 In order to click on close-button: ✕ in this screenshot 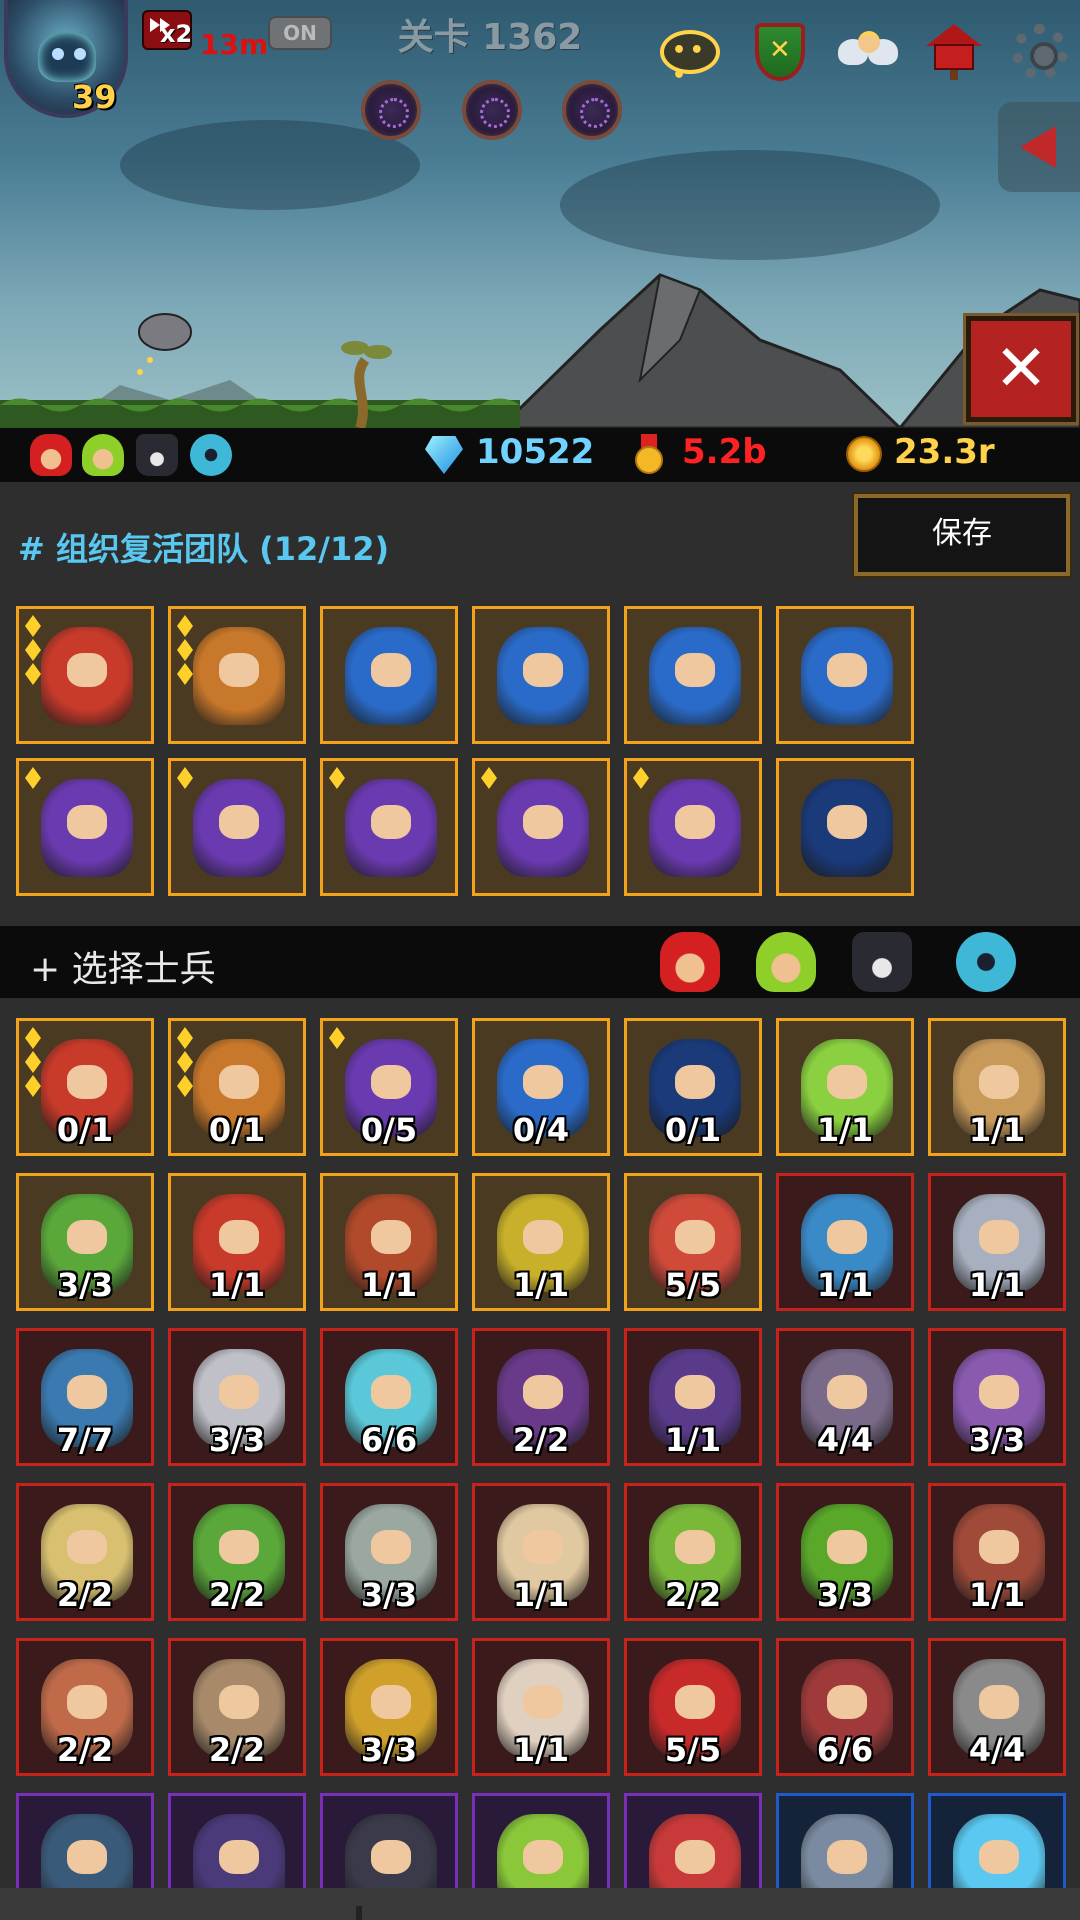, I will do `click(1021, 369)`.